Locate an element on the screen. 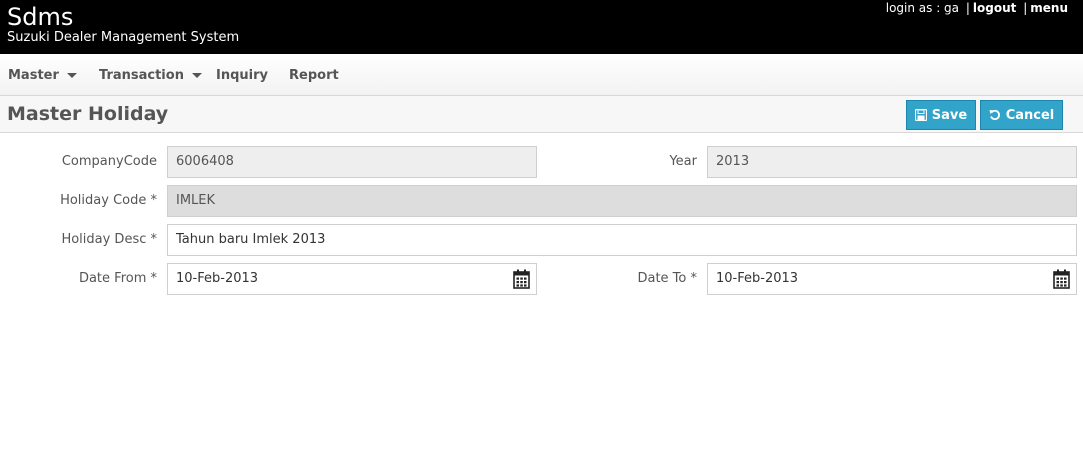 The height and width of the screenshot is (457, 1083). cancel-button: Cancel is located at coordinates (1021, 115).